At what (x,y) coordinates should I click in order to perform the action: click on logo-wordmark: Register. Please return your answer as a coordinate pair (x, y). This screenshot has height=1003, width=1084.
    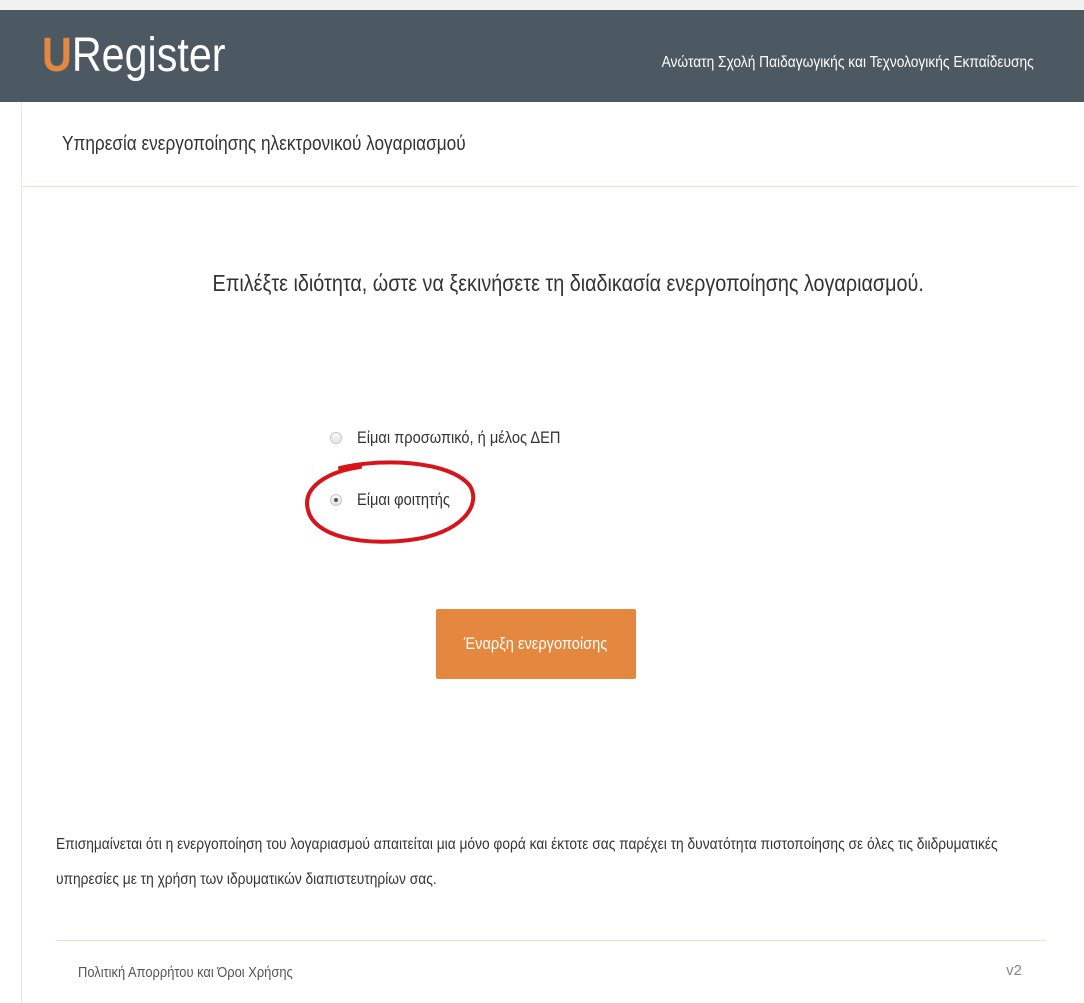
    Looking at the image, I should click on (148, 55).